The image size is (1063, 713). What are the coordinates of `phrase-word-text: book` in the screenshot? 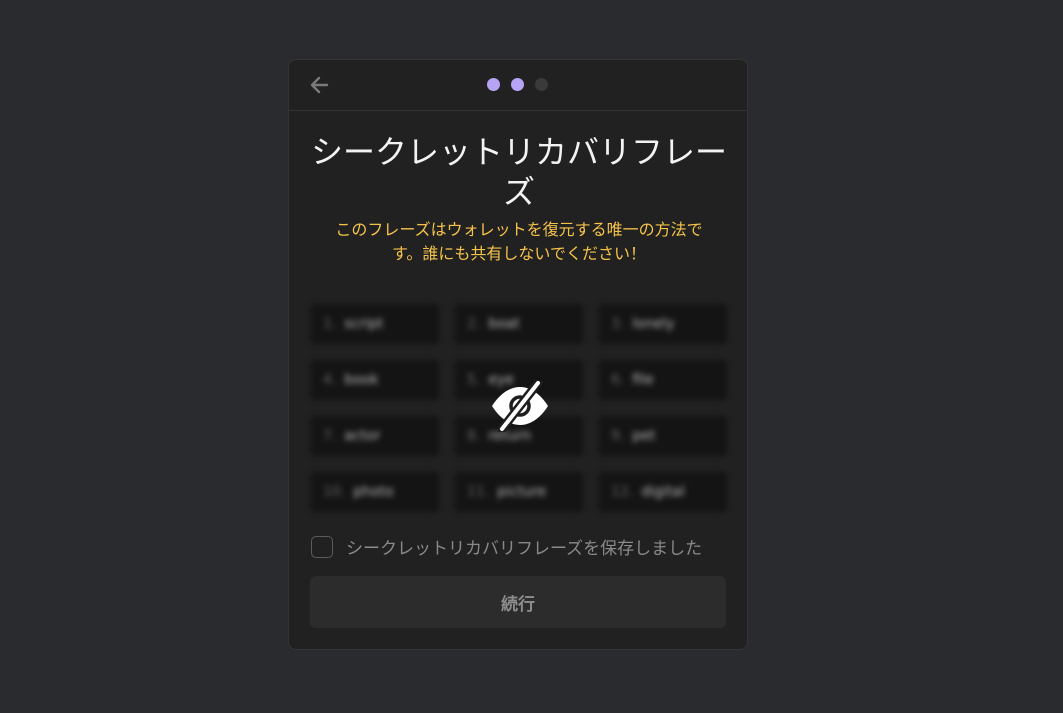 It's located at (361, 380).